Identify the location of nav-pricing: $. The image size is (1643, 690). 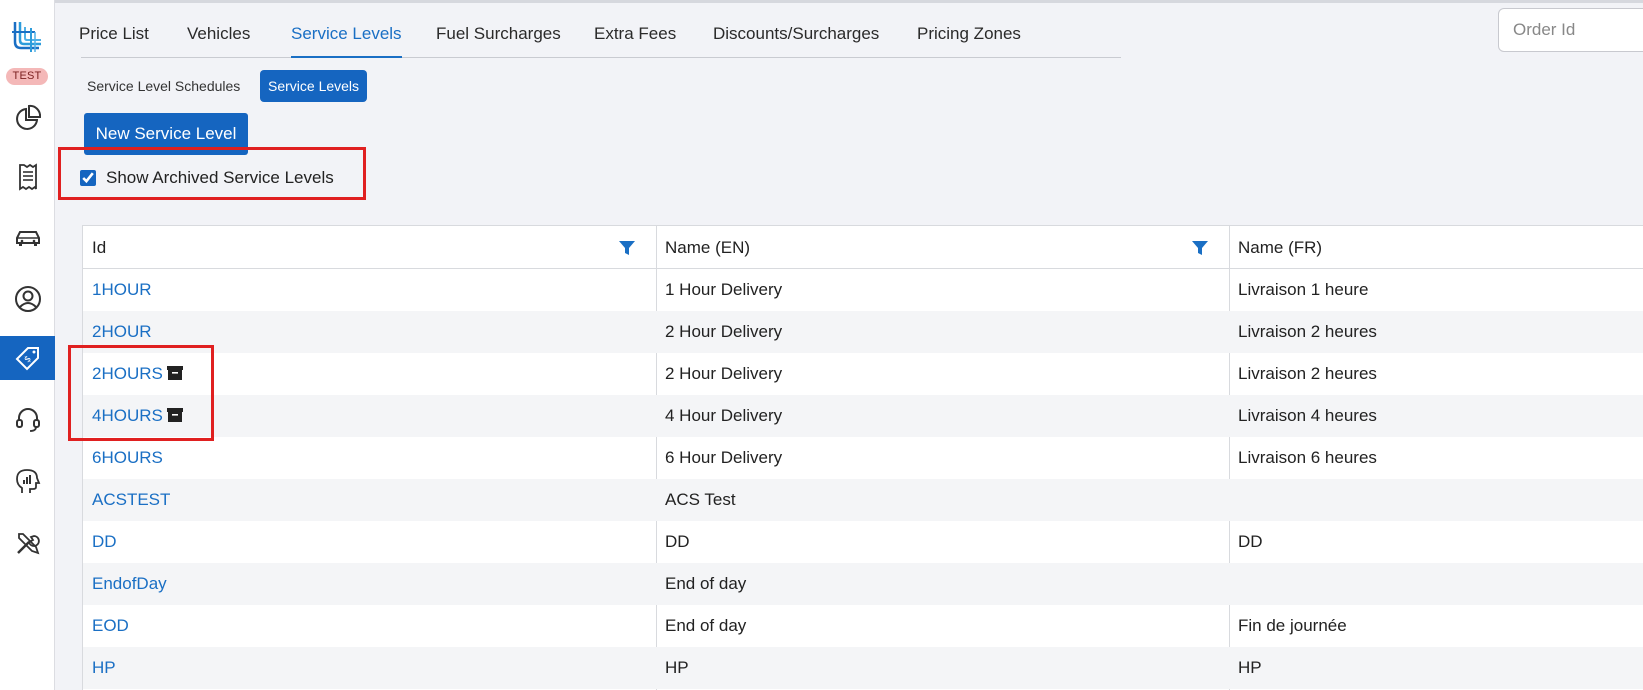
(27, 358).